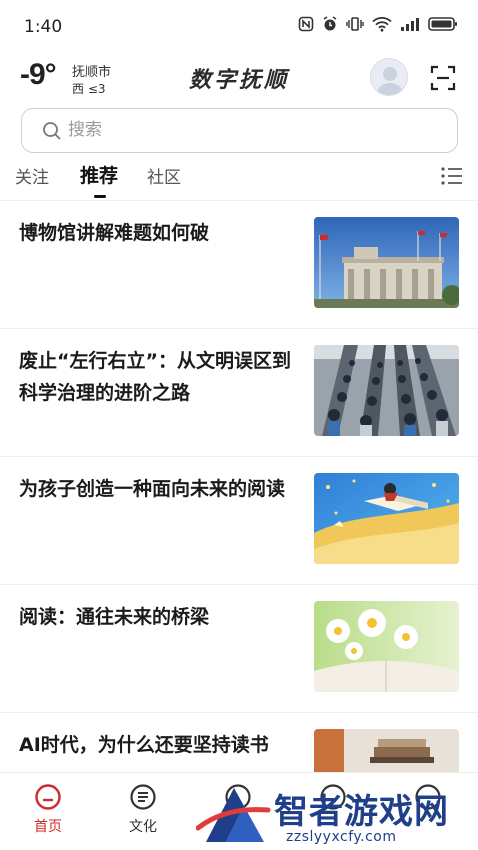  I want to click on article-title: 废止“左行右立”：从文明误区到科学治理的进阶之路, so click(158, 377).